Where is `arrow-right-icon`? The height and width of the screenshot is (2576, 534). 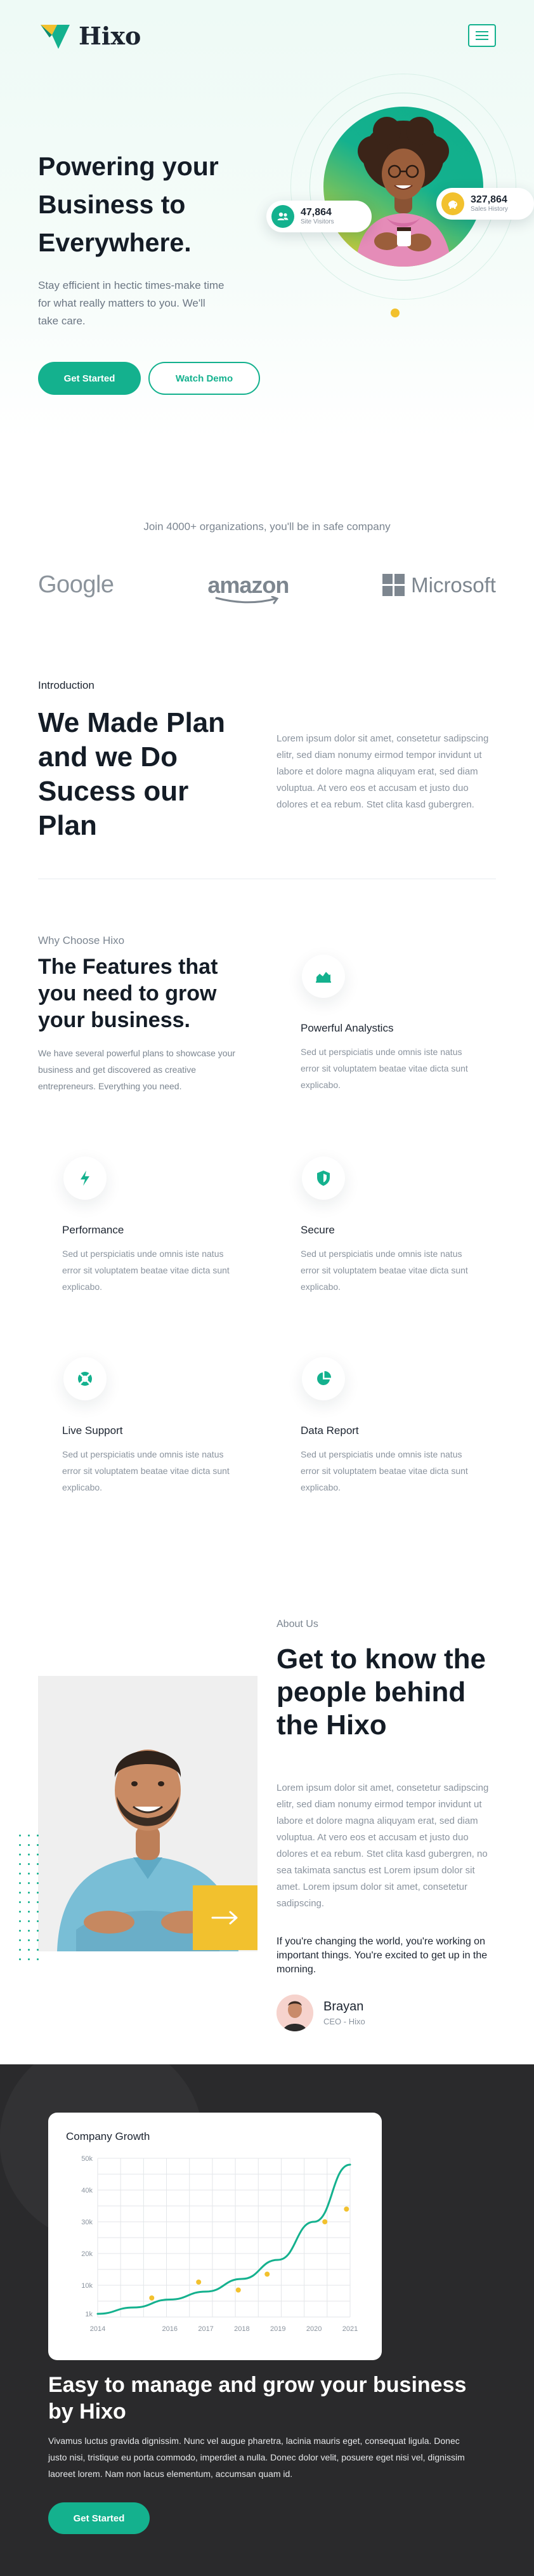
arrow-right-icon is located at coordinates (225, 1917).